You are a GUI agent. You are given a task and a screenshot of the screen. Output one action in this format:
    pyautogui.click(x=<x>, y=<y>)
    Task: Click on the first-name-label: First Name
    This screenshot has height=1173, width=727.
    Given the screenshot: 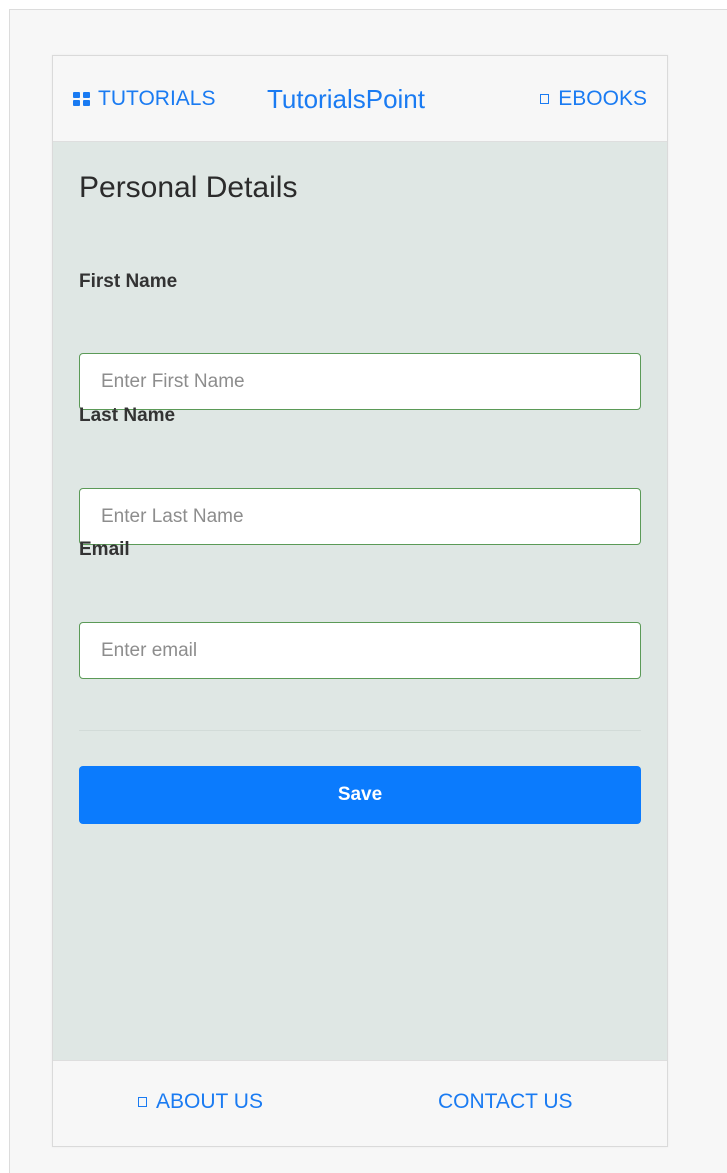 What is the action you would take?
    pyautogui.click(x=128, y=281)
    